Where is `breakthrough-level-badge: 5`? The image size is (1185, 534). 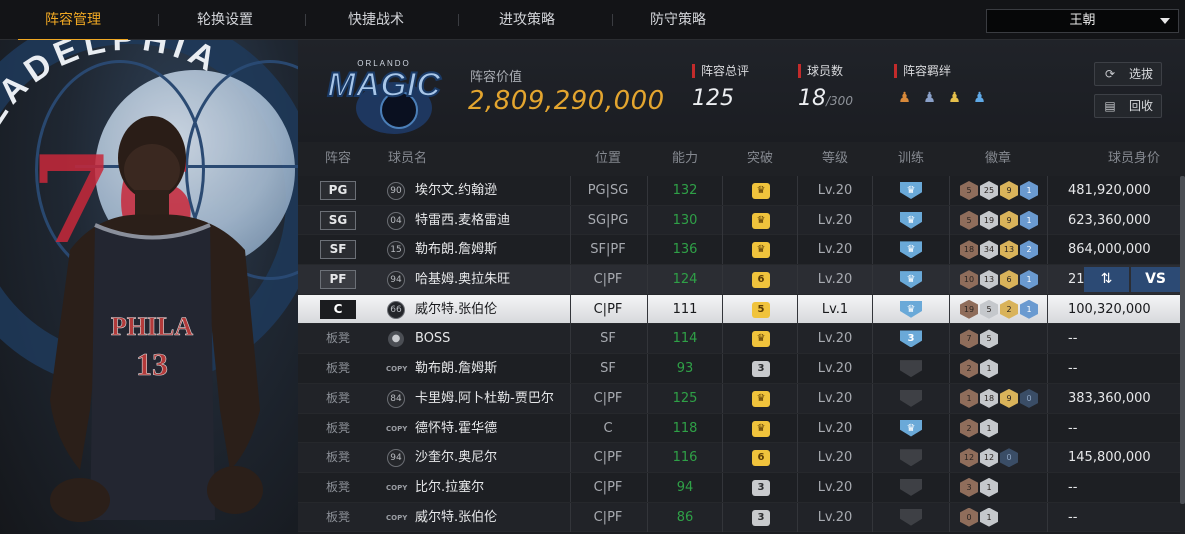 breakthrough-level-badge: 5 is located at coordinates (761, 309).